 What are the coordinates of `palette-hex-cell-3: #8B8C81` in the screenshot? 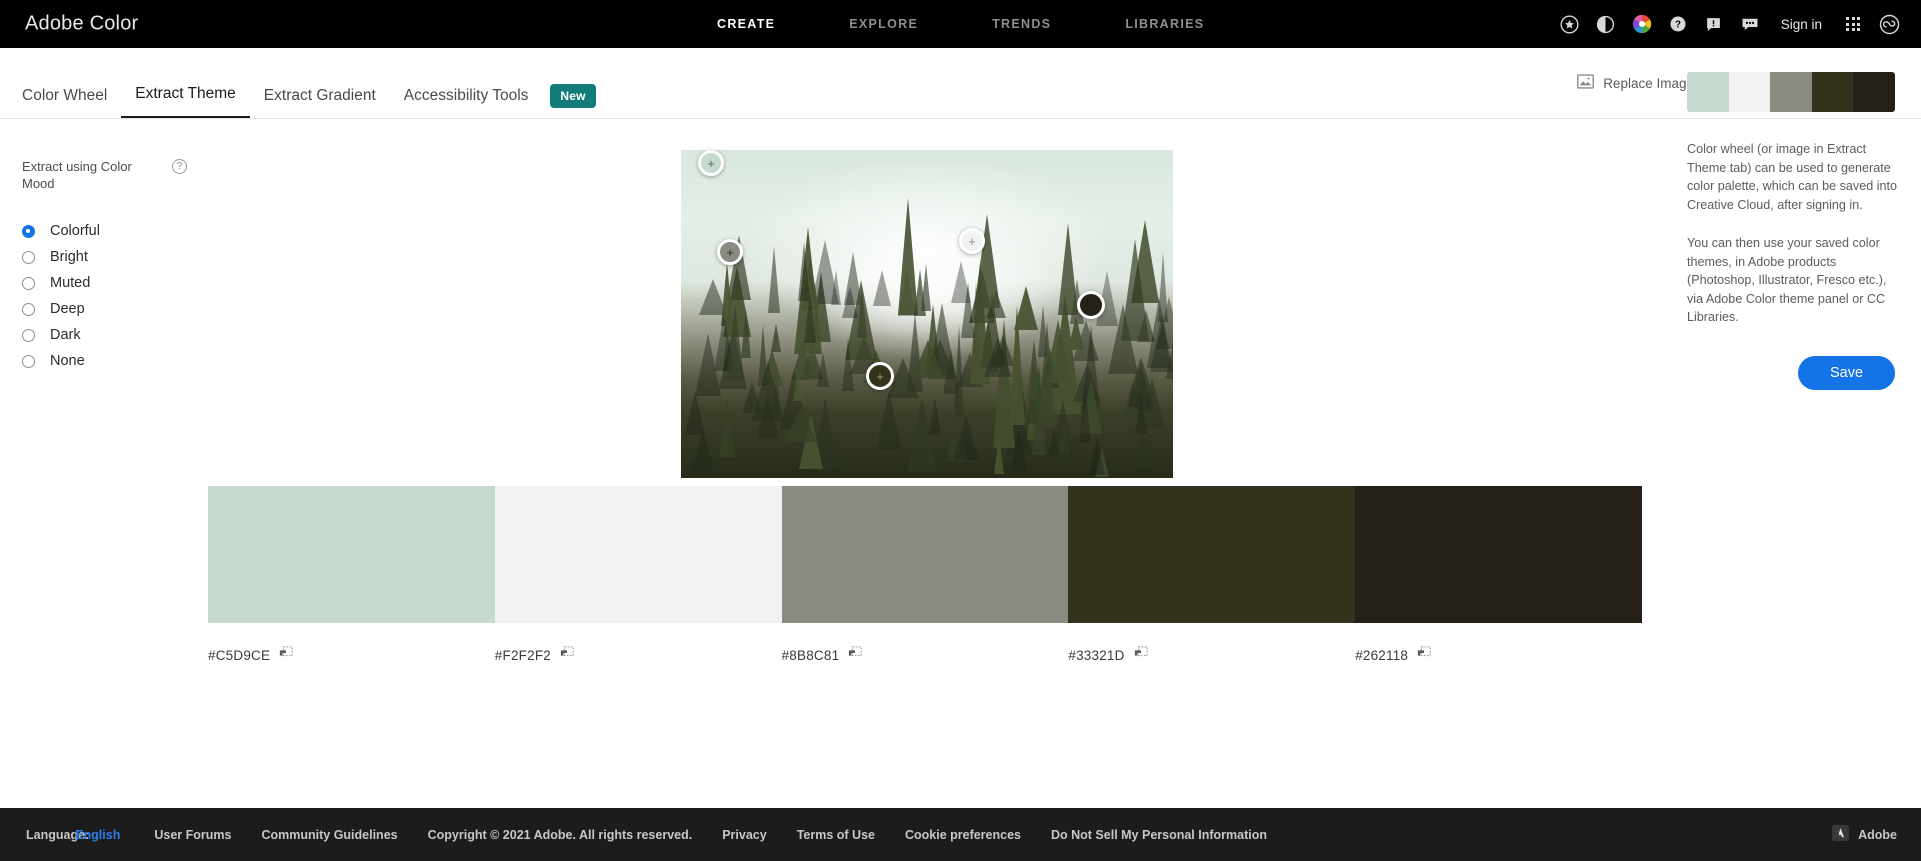 It's located at (925, 655).